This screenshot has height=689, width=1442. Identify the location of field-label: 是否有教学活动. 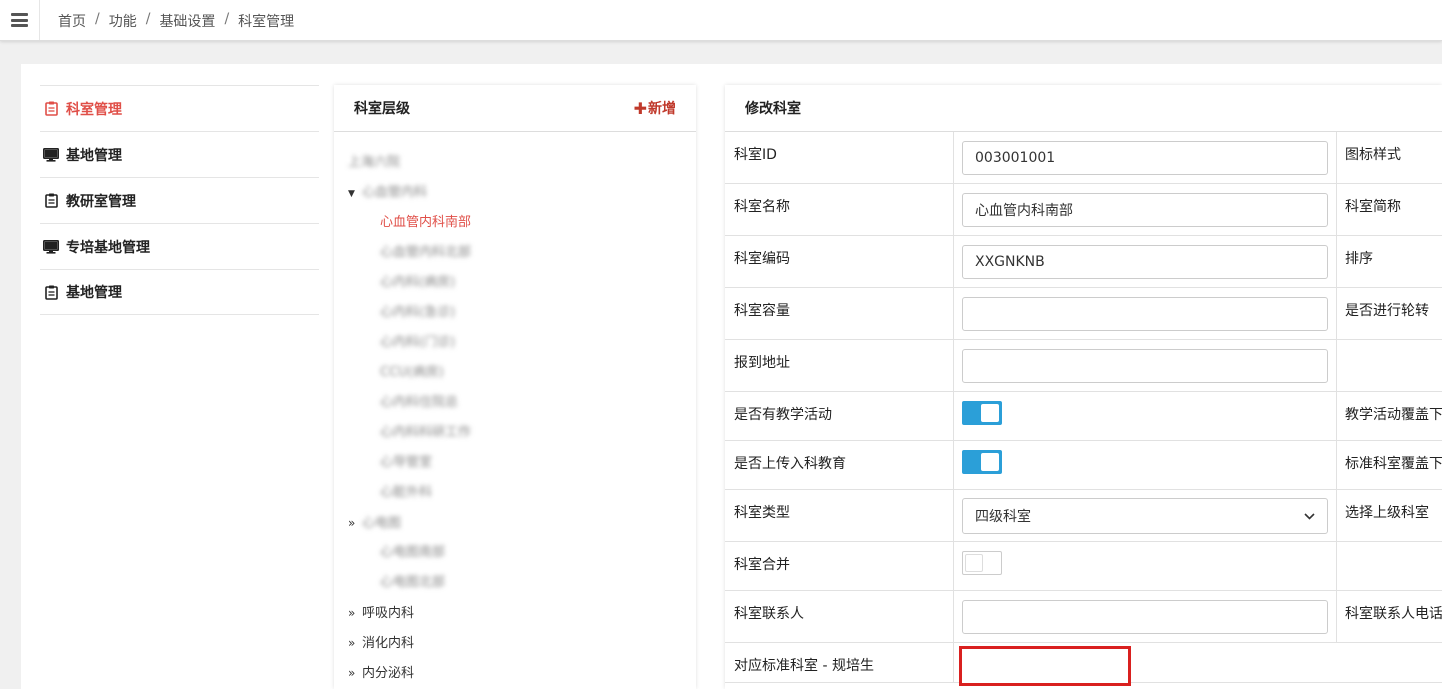
(783, 415).